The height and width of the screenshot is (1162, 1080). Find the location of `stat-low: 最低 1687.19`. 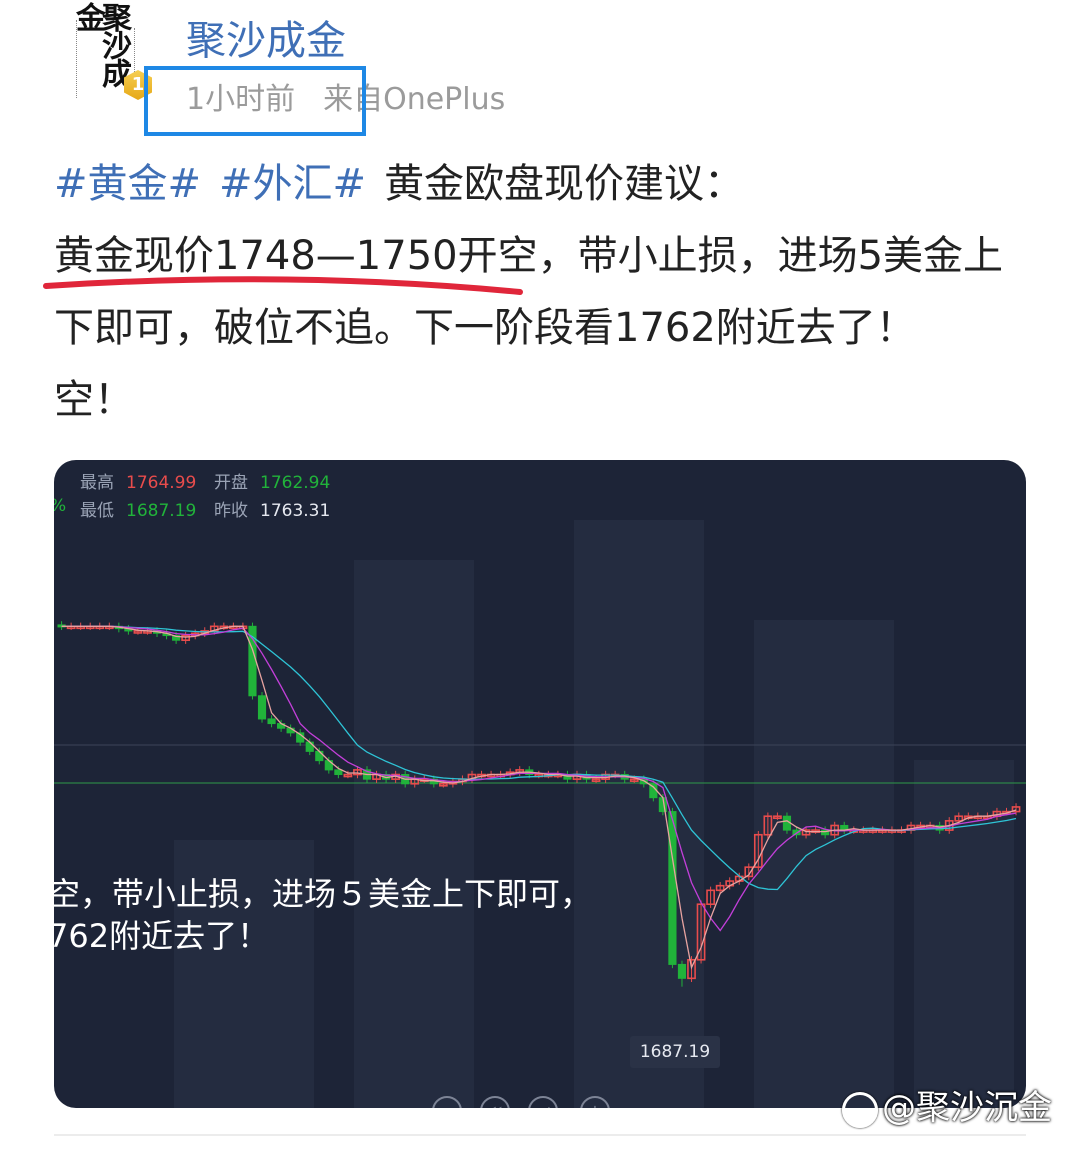

stat-low: 最低 1687.19 is located at coordinates (138, 508).